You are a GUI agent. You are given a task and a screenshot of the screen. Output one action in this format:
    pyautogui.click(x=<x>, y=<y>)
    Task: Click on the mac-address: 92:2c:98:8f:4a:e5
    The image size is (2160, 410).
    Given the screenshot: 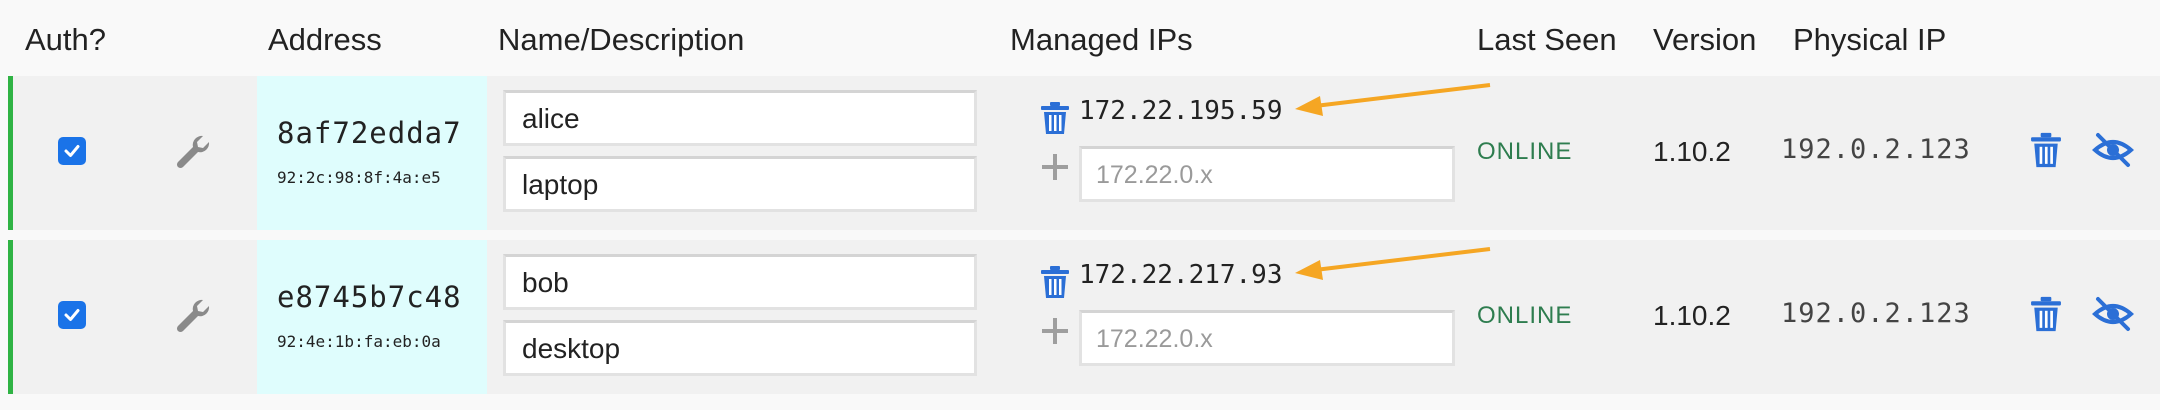 What is the action you would take?
    pyautogui.click(x=359, y=177)
    